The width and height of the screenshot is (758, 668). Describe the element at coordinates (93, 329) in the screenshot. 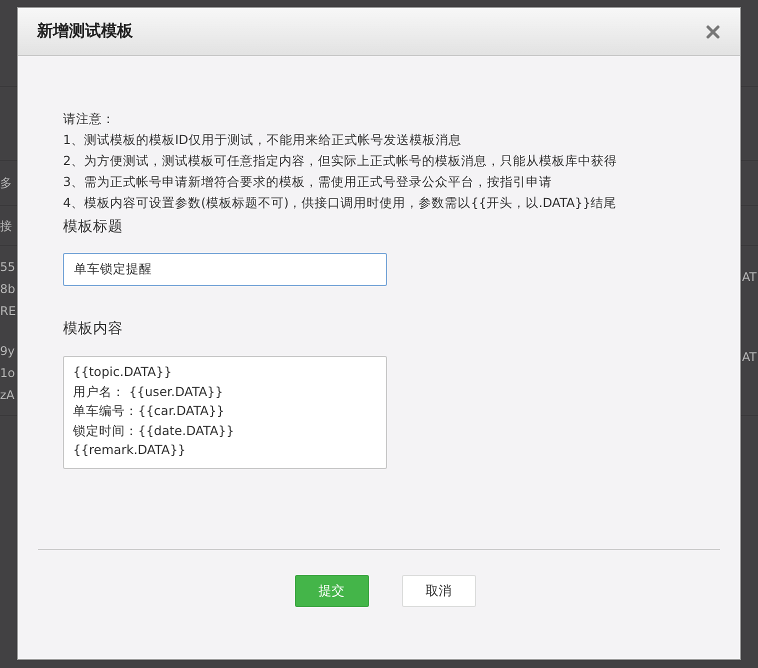

I see `template-content-label: 模板内容` at that location.